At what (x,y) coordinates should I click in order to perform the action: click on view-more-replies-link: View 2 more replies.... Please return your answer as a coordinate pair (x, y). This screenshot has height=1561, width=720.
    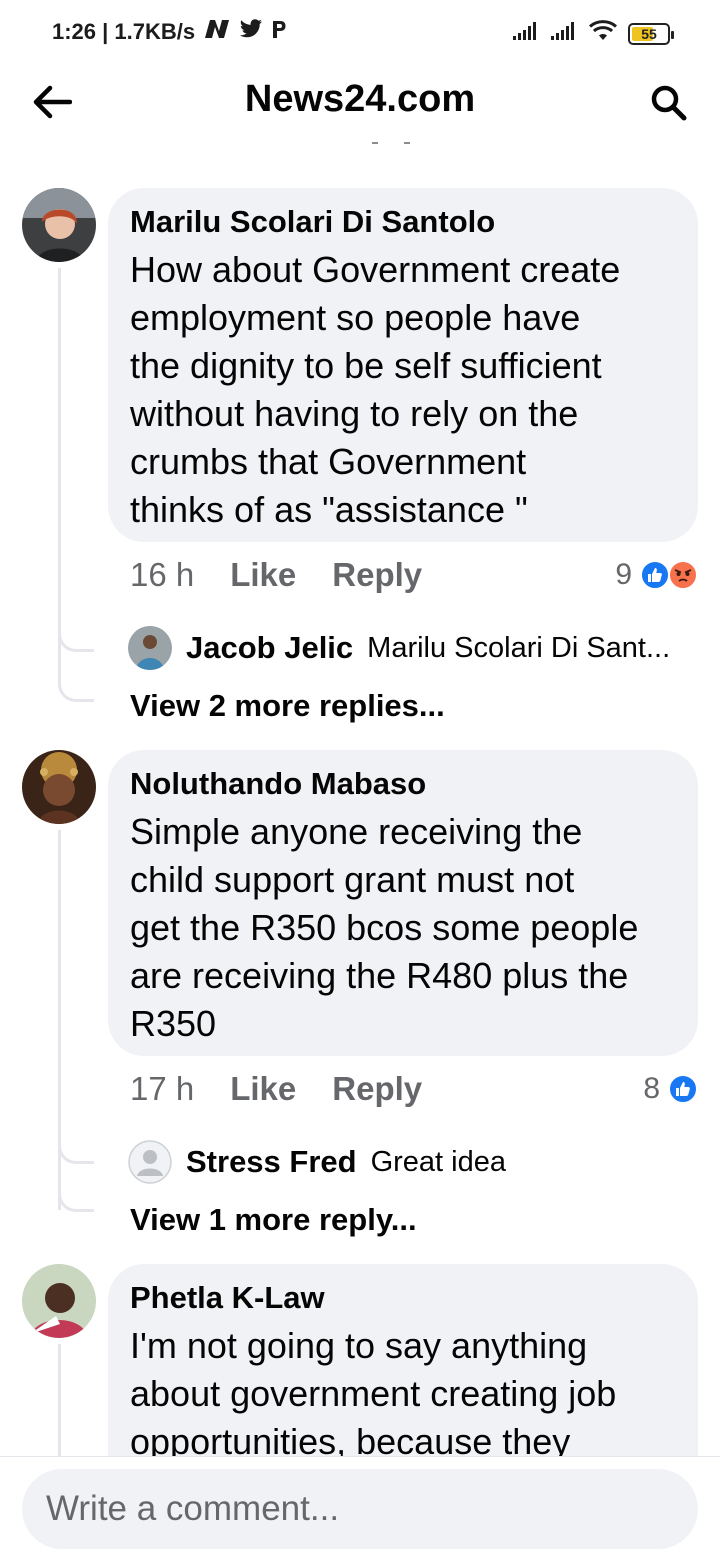
    Looking at the image, I should click on (287, 706).